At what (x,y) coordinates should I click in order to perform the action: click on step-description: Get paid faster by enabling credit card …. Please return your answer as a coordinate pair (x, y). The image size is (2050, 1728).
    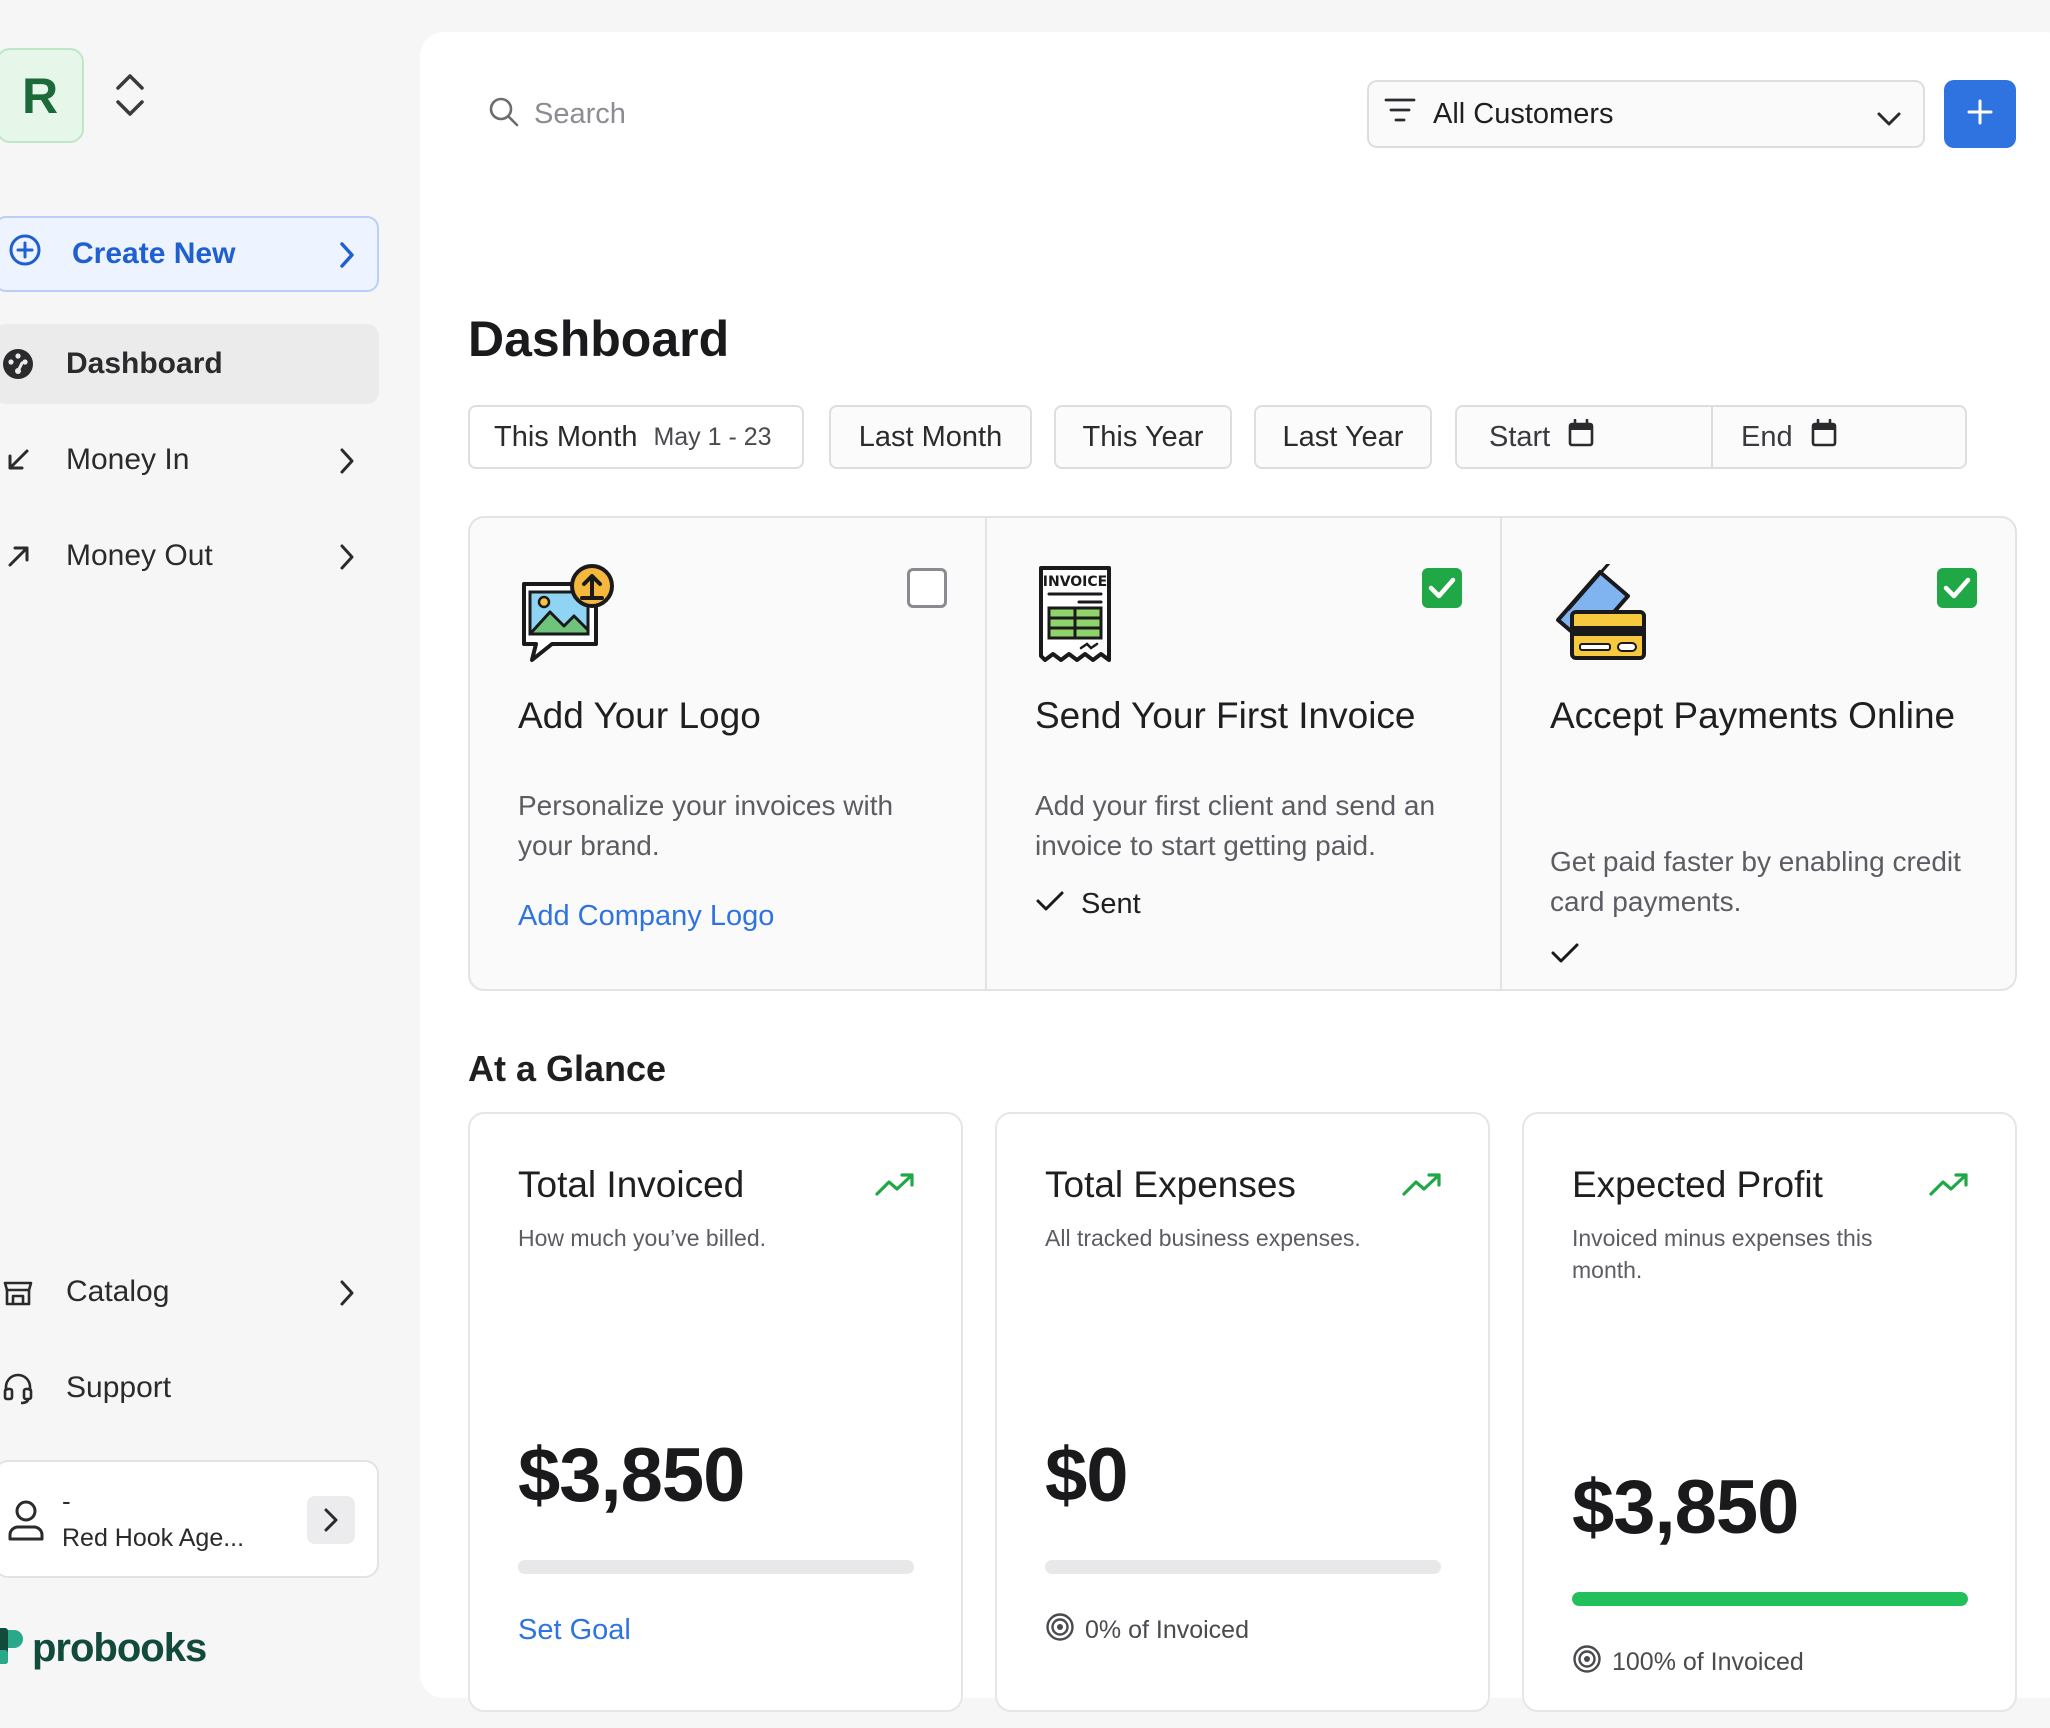
    Looking at the image, I should click on (1755, 881).